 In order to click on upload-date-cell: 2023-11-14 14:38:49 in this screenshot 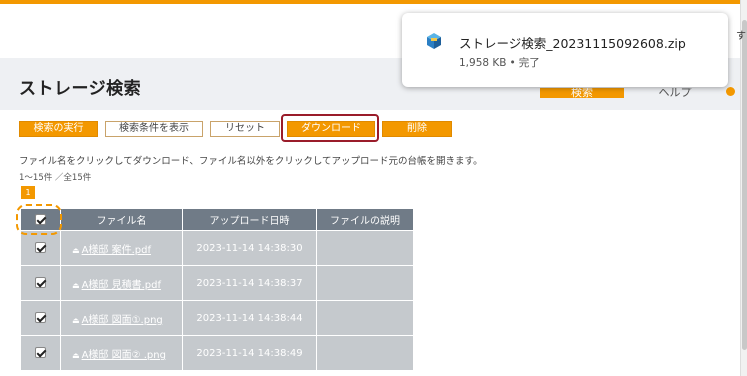, I will do `click(249, 353)`.